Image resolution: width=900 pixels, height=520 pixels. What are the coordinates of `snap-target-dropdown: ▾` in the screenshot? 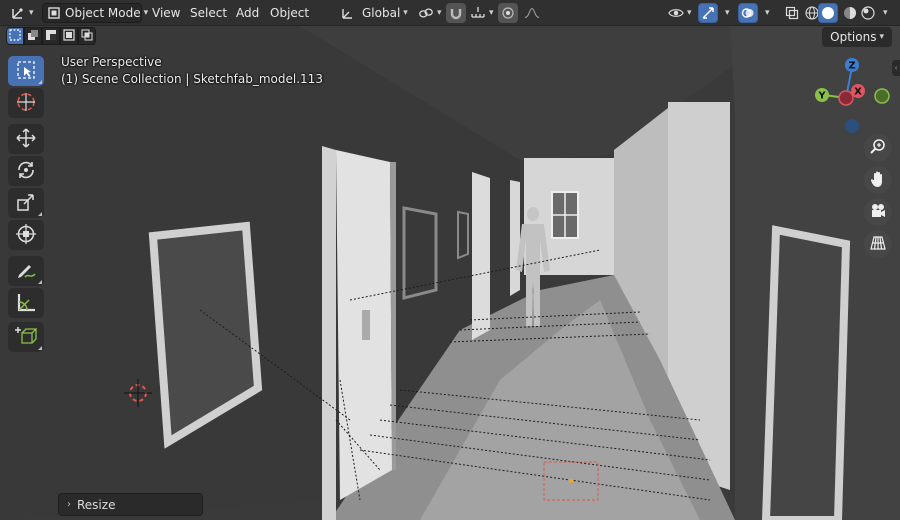 It's located at (482, 13).